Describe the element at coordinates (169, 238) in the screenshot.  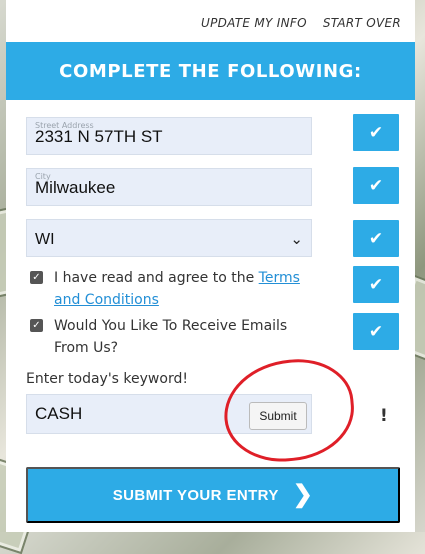
I see `state-select: WI ⌄` at that location.